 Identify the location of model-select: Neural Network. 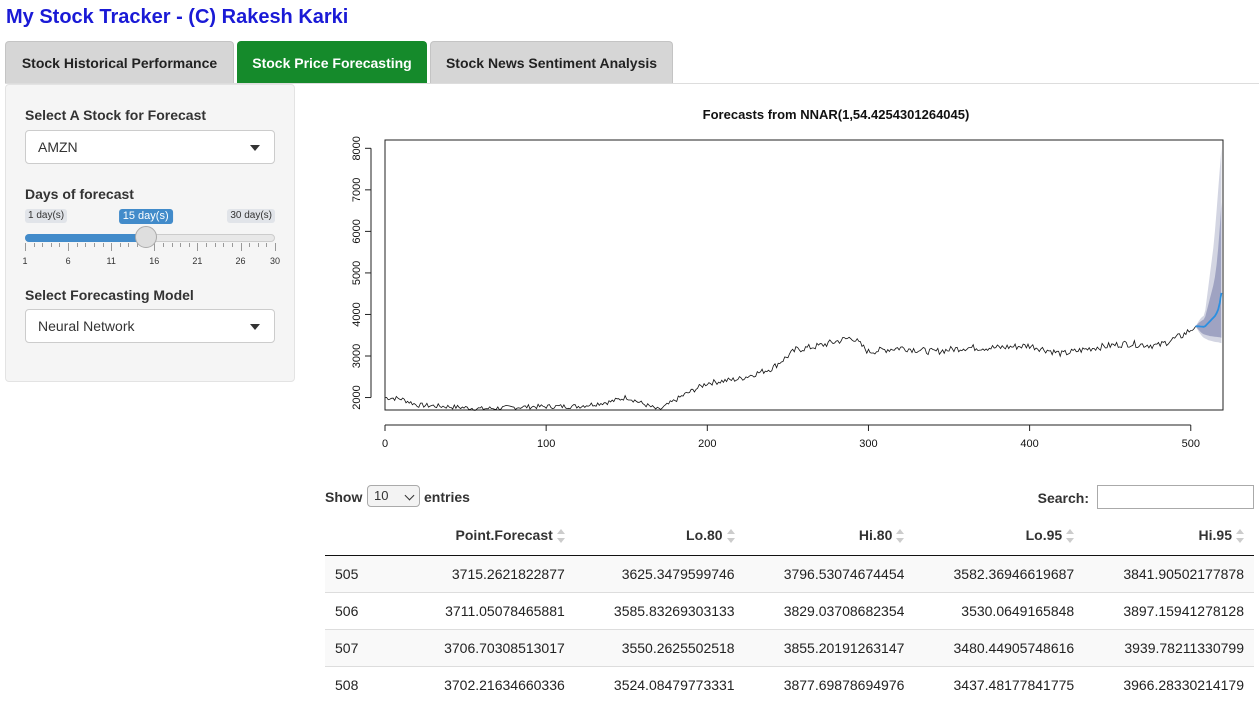
(150, 326).